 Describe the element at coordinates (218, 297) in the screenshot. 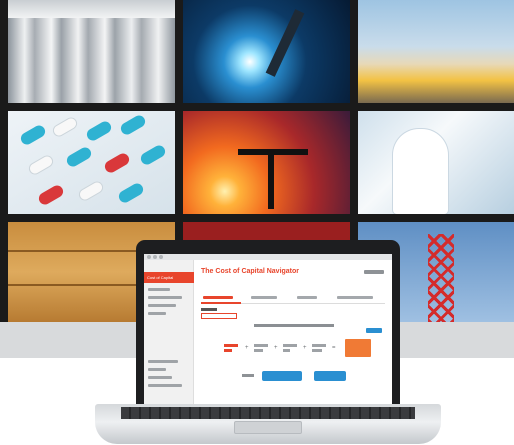

I see `tab-active` at that location.